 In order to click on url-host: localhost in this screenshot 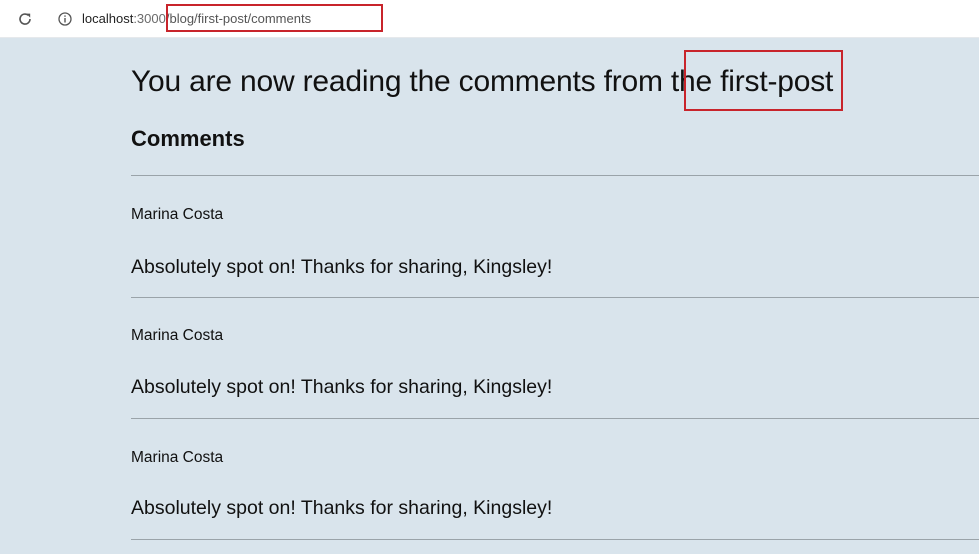, I will do `click(108, 18)`.